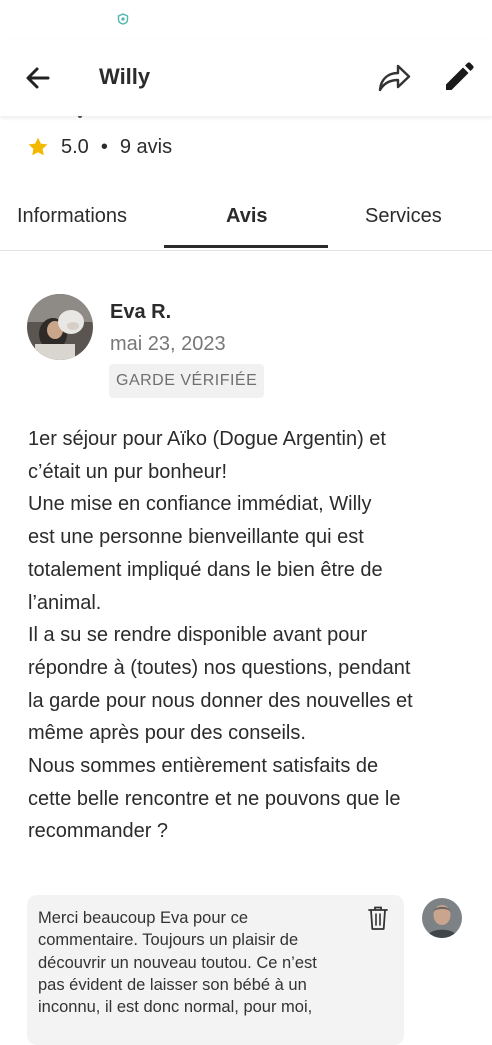 Image resolution: width=492 pixels, height=1045 pixels. What do you see at coordinates (123, 19) in the screenshot?
I see `shield-icon` at bounding box center [123, 19].